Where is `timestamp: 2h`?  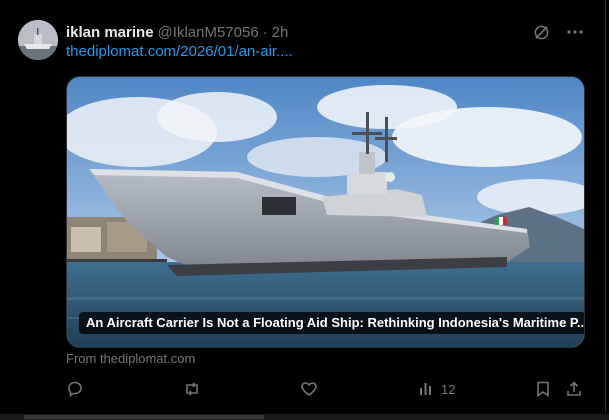
timestamp: 2h is located at coordinates (280, 32).